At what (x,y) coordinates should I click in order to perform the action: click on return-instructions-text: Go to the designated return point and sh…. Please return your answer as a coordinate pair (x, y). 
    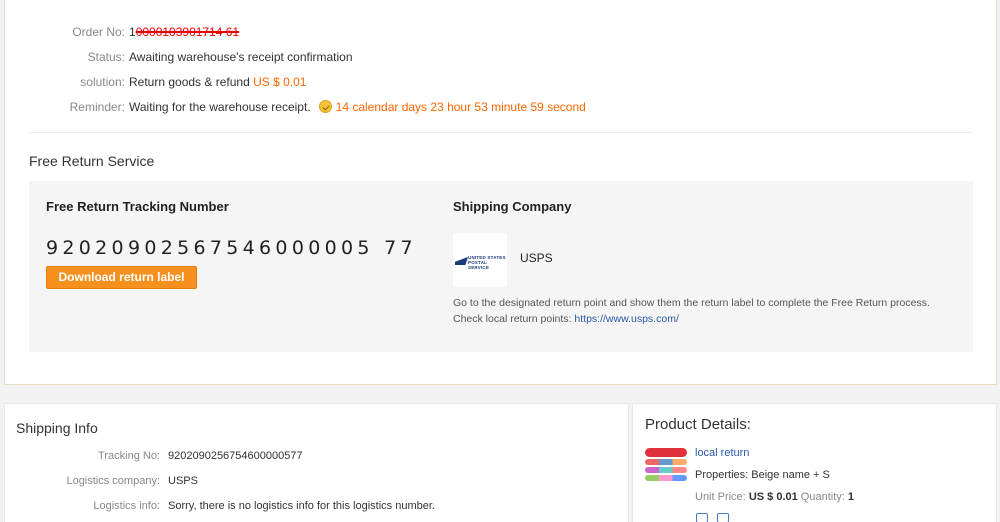
    Looking at the image, I should click on (691, 303).